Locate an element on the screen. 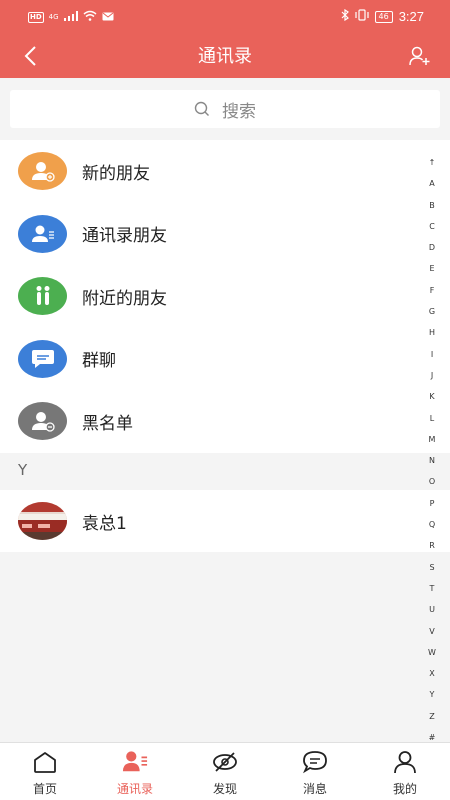  section-header: Y is located at coordinates (225, 471).